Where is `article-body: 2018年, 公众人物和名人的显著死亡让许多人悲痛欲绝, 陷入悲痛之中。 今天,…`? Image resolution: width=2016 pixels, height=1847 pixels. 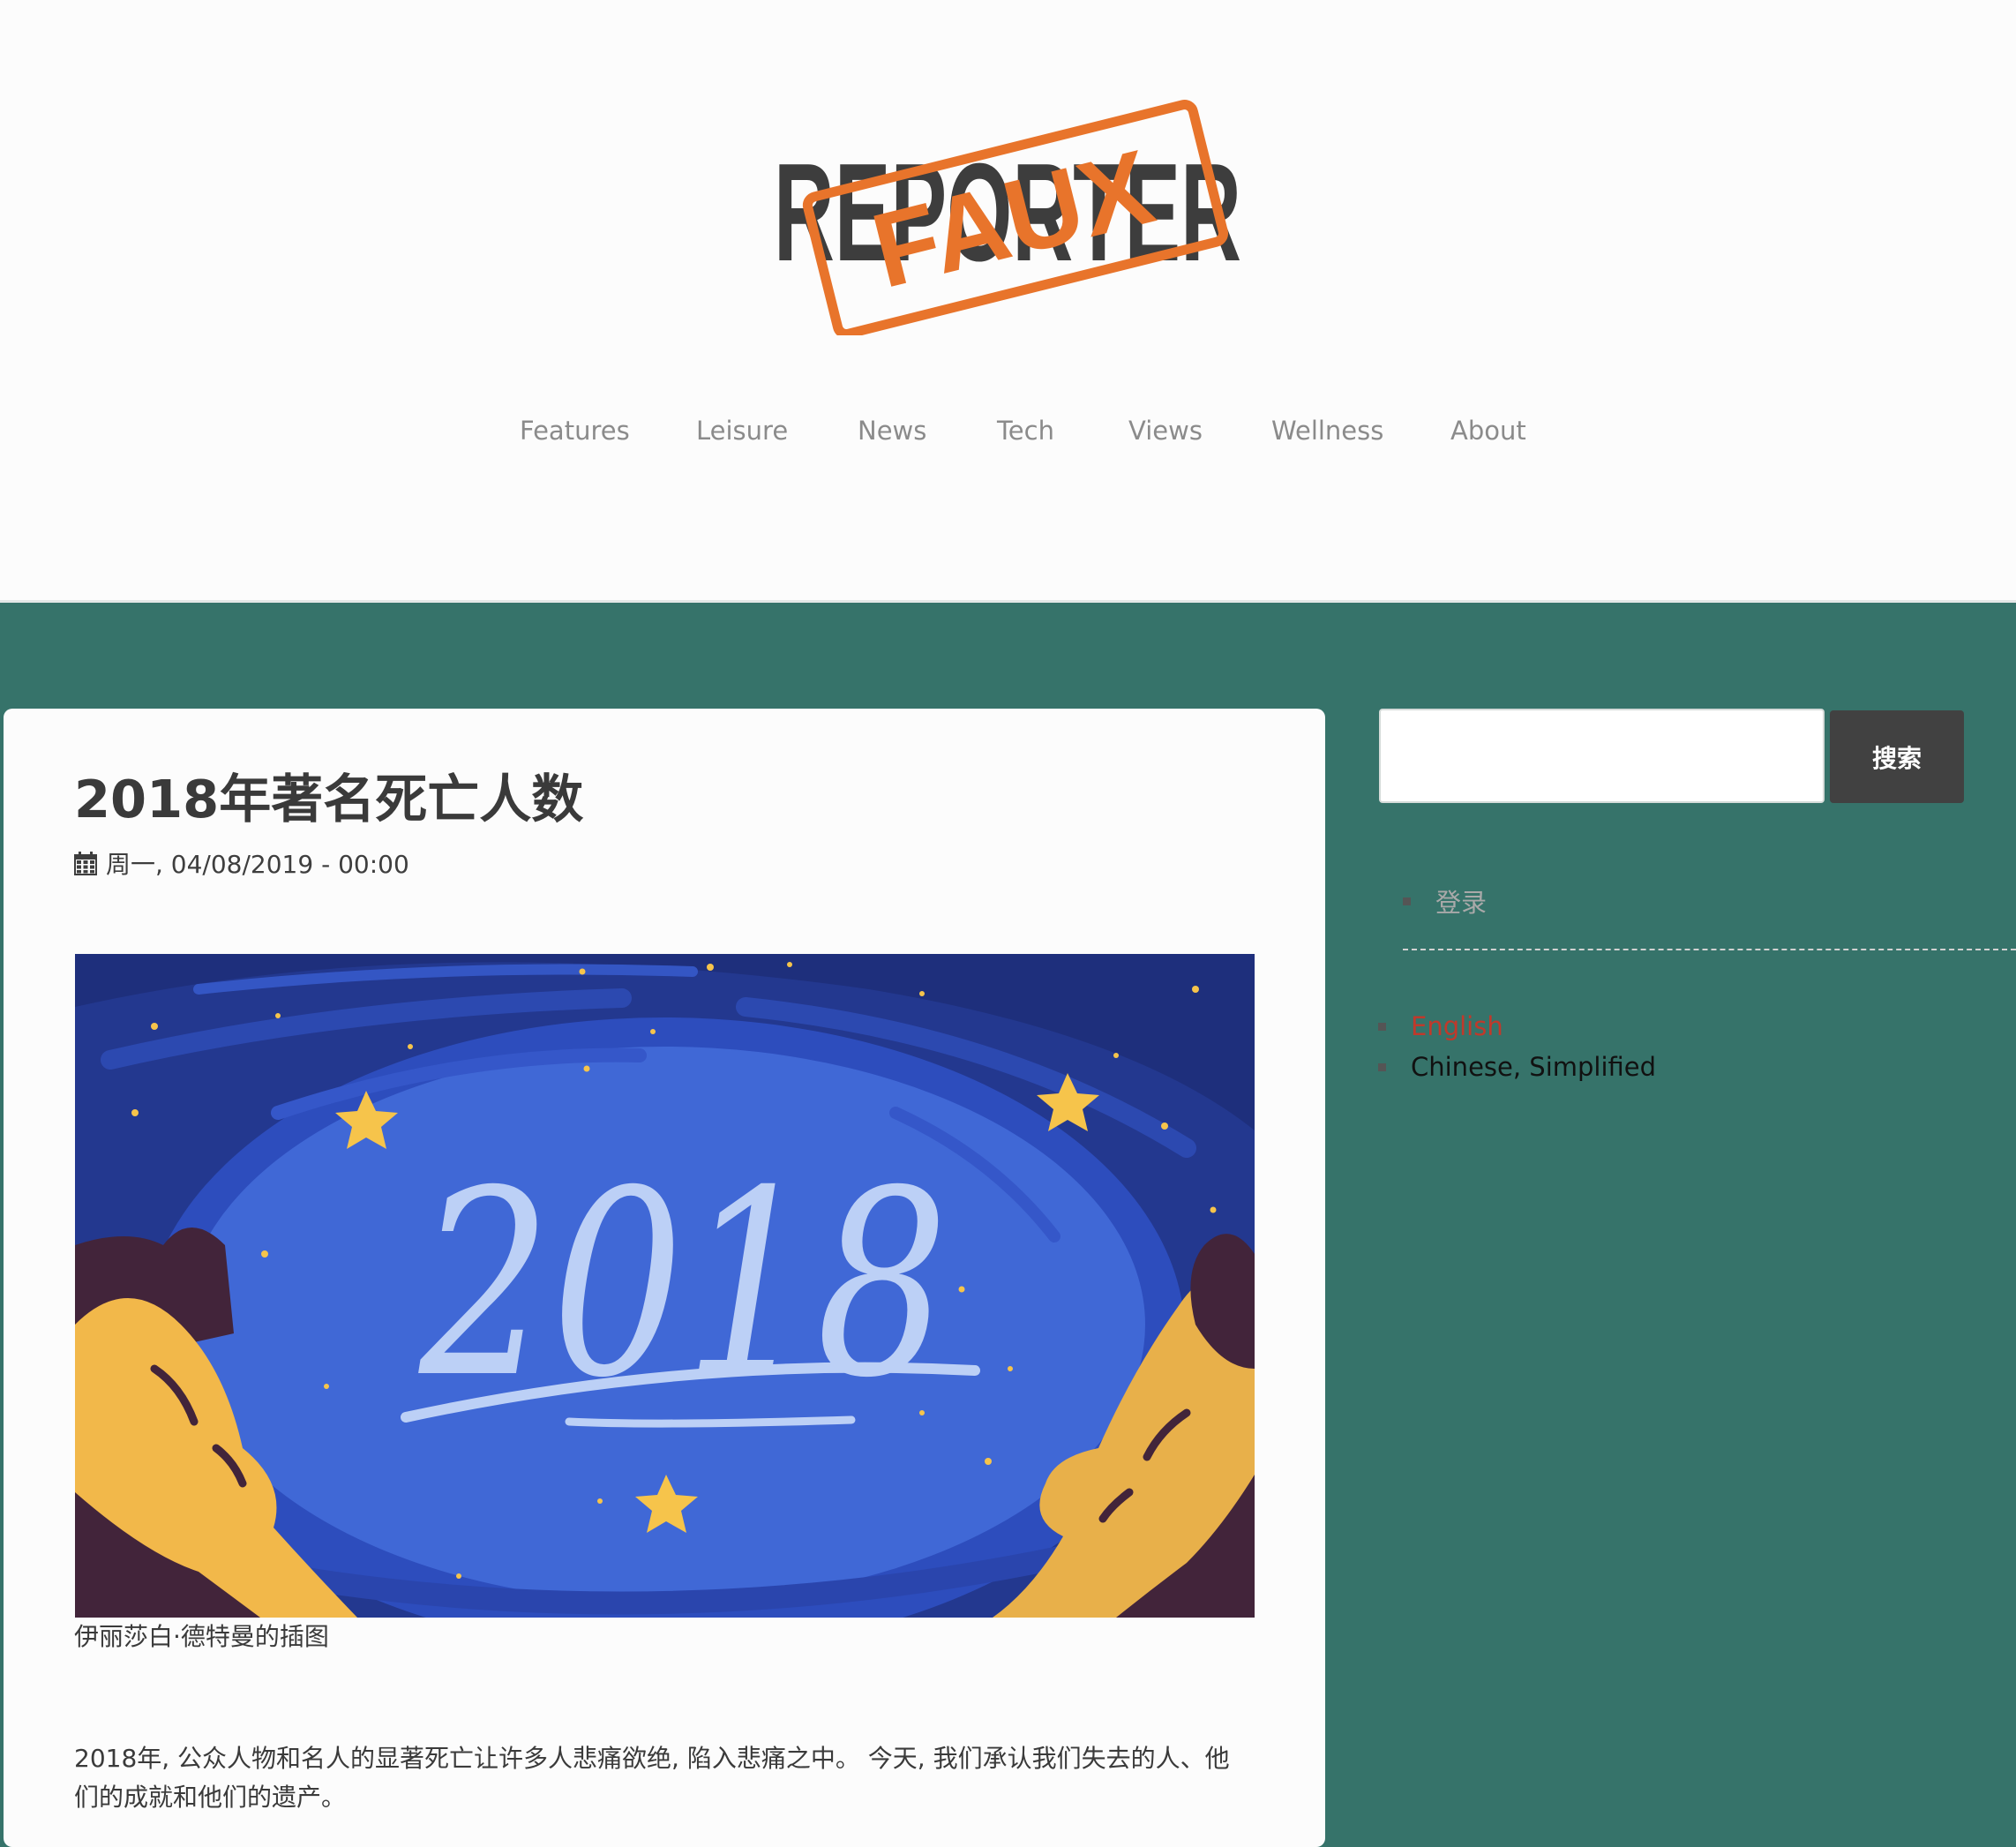 article-body: 2018年, 公众人物和名人的显著死亡让许多人悲痛欲绝, 陷入悲痛之中。 今天,… is located at coordinates (652, 1778).